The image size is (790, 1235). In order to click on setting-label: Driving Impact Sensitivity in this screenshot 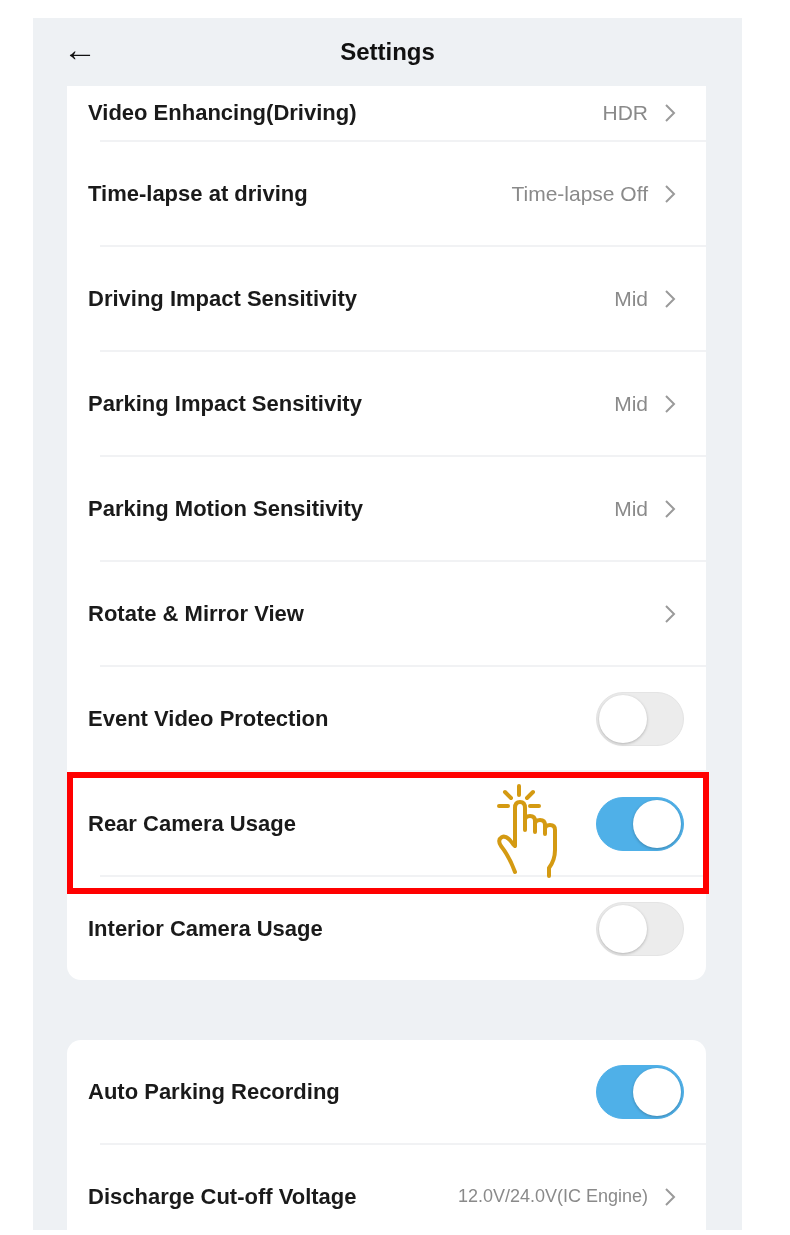, I will do `click(222, 298)`.